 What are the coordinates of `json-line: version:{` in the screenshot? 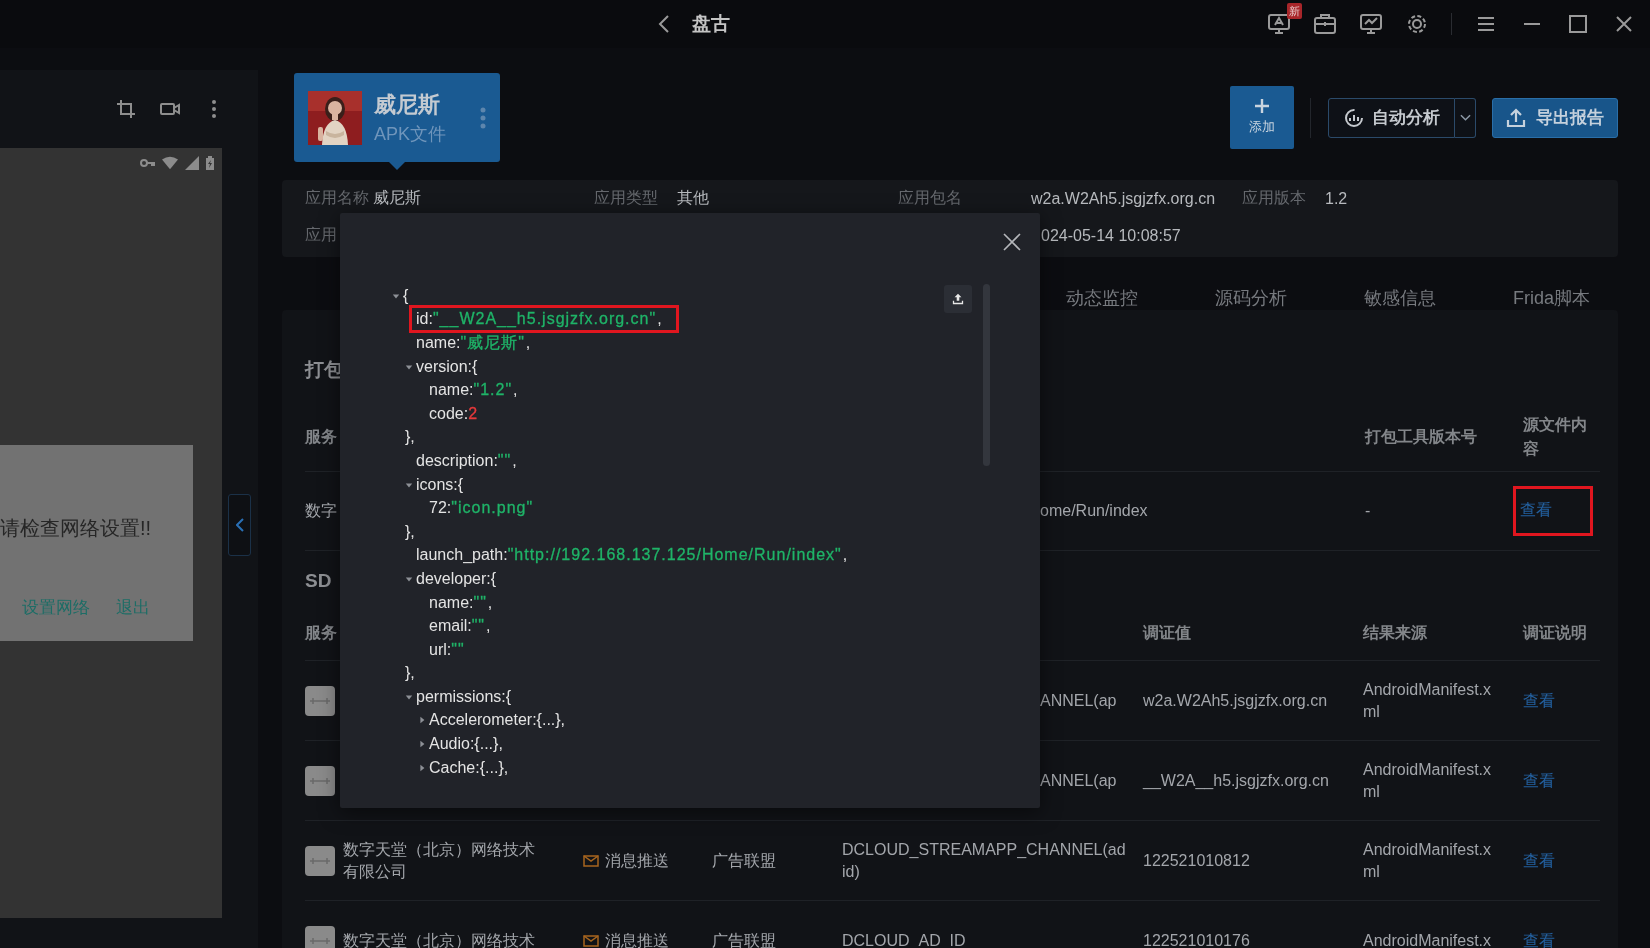 It's located at (447, 366).